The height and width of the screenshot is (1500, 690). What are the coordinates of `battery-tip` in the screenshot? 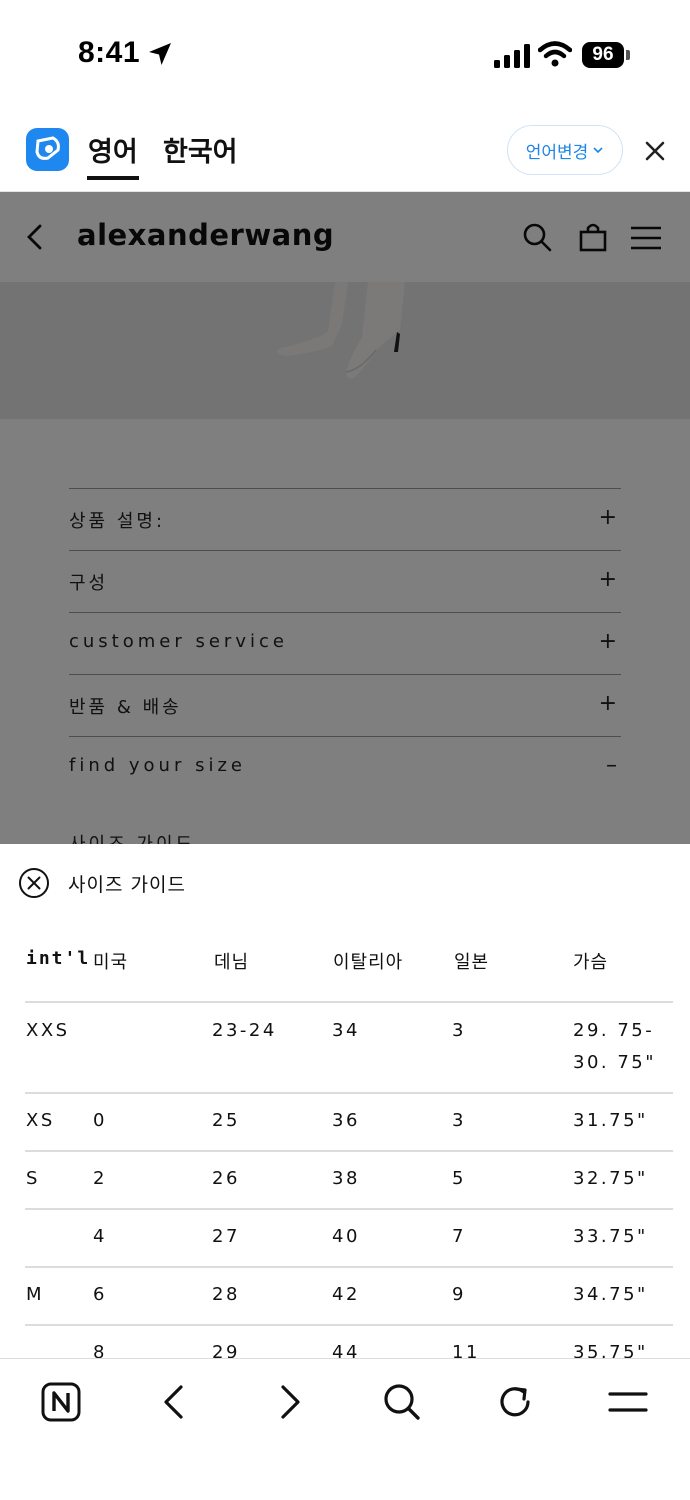 It's located at (628, 55).